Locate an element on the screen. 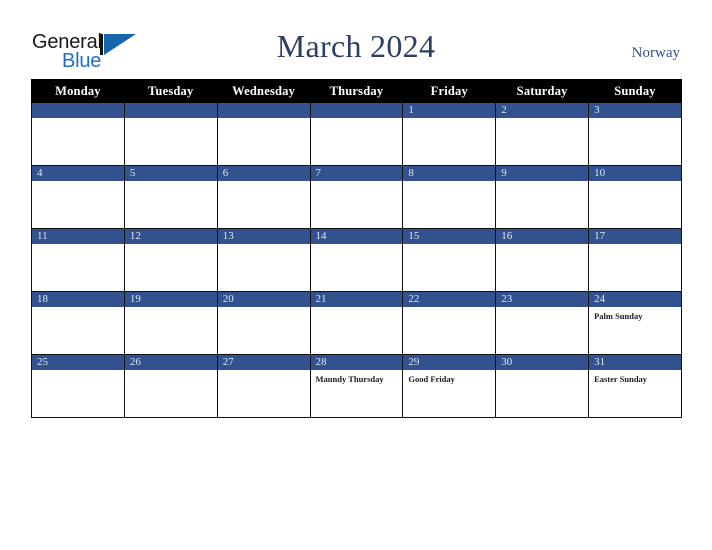  day-number: 1 is located at coordinates (449, 110).